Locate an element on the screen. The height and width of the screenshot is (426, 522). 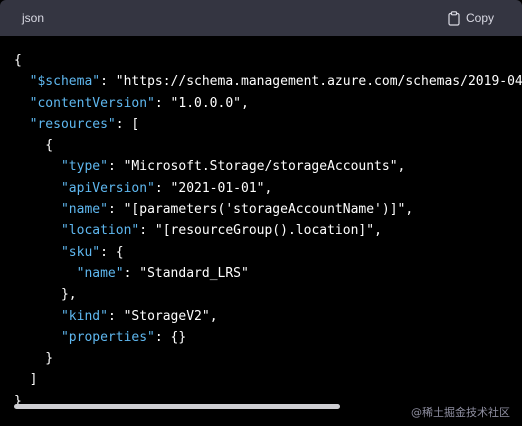
code-punctuation: : [ is located at coordinates (127, 124).